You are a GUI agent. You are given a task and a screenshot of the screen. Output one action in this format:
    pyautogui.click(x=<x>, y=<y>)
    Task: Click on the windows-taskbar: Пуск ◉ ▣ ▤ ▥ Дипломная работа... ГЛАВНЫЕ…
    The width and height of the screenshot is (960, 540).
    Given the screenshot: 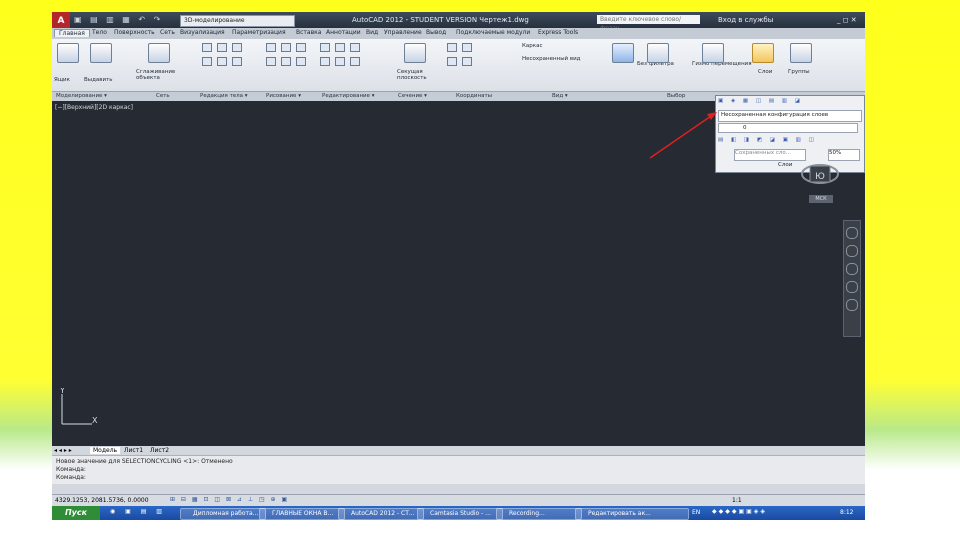 What is the action you would take?
    pyautogui.click(x=458, y=513)
    